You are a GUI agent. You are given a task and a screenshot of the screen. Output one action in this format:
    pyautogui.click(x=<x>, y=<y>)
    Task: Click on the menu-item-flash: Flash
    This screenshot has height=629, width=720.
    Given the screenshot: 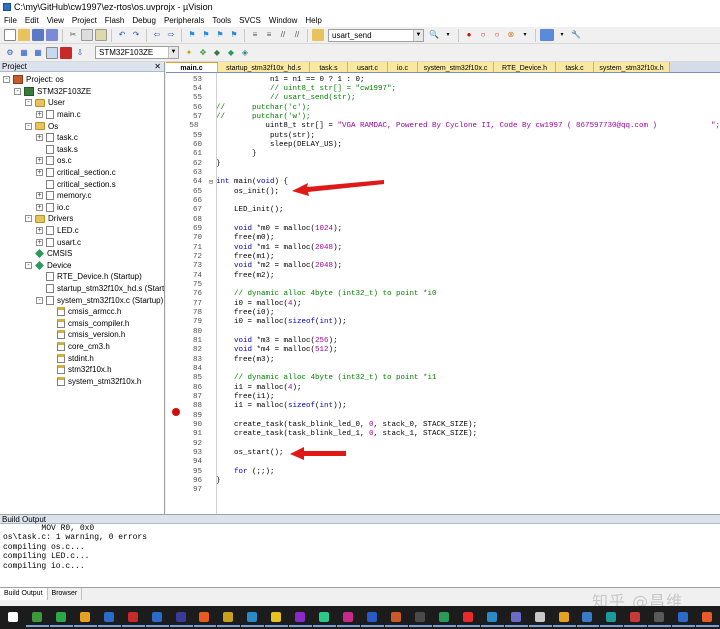 What is the action you would take?
    pyautogui.click(x=115, y=20)
    